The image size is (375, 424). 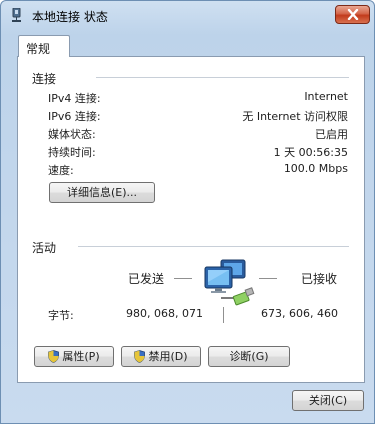 I want to click on diagnose-button: 诊断(G), so click(x=249, y=356).